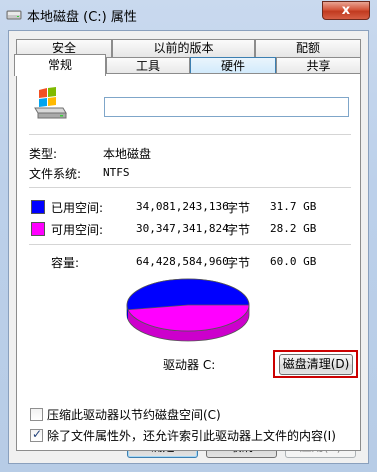 The height and width of the screenshot is (472, 377). What do you see at coordinates (188, 294) in the screenshot?
I see `used-space-slice` at bounding box center [188, 294].